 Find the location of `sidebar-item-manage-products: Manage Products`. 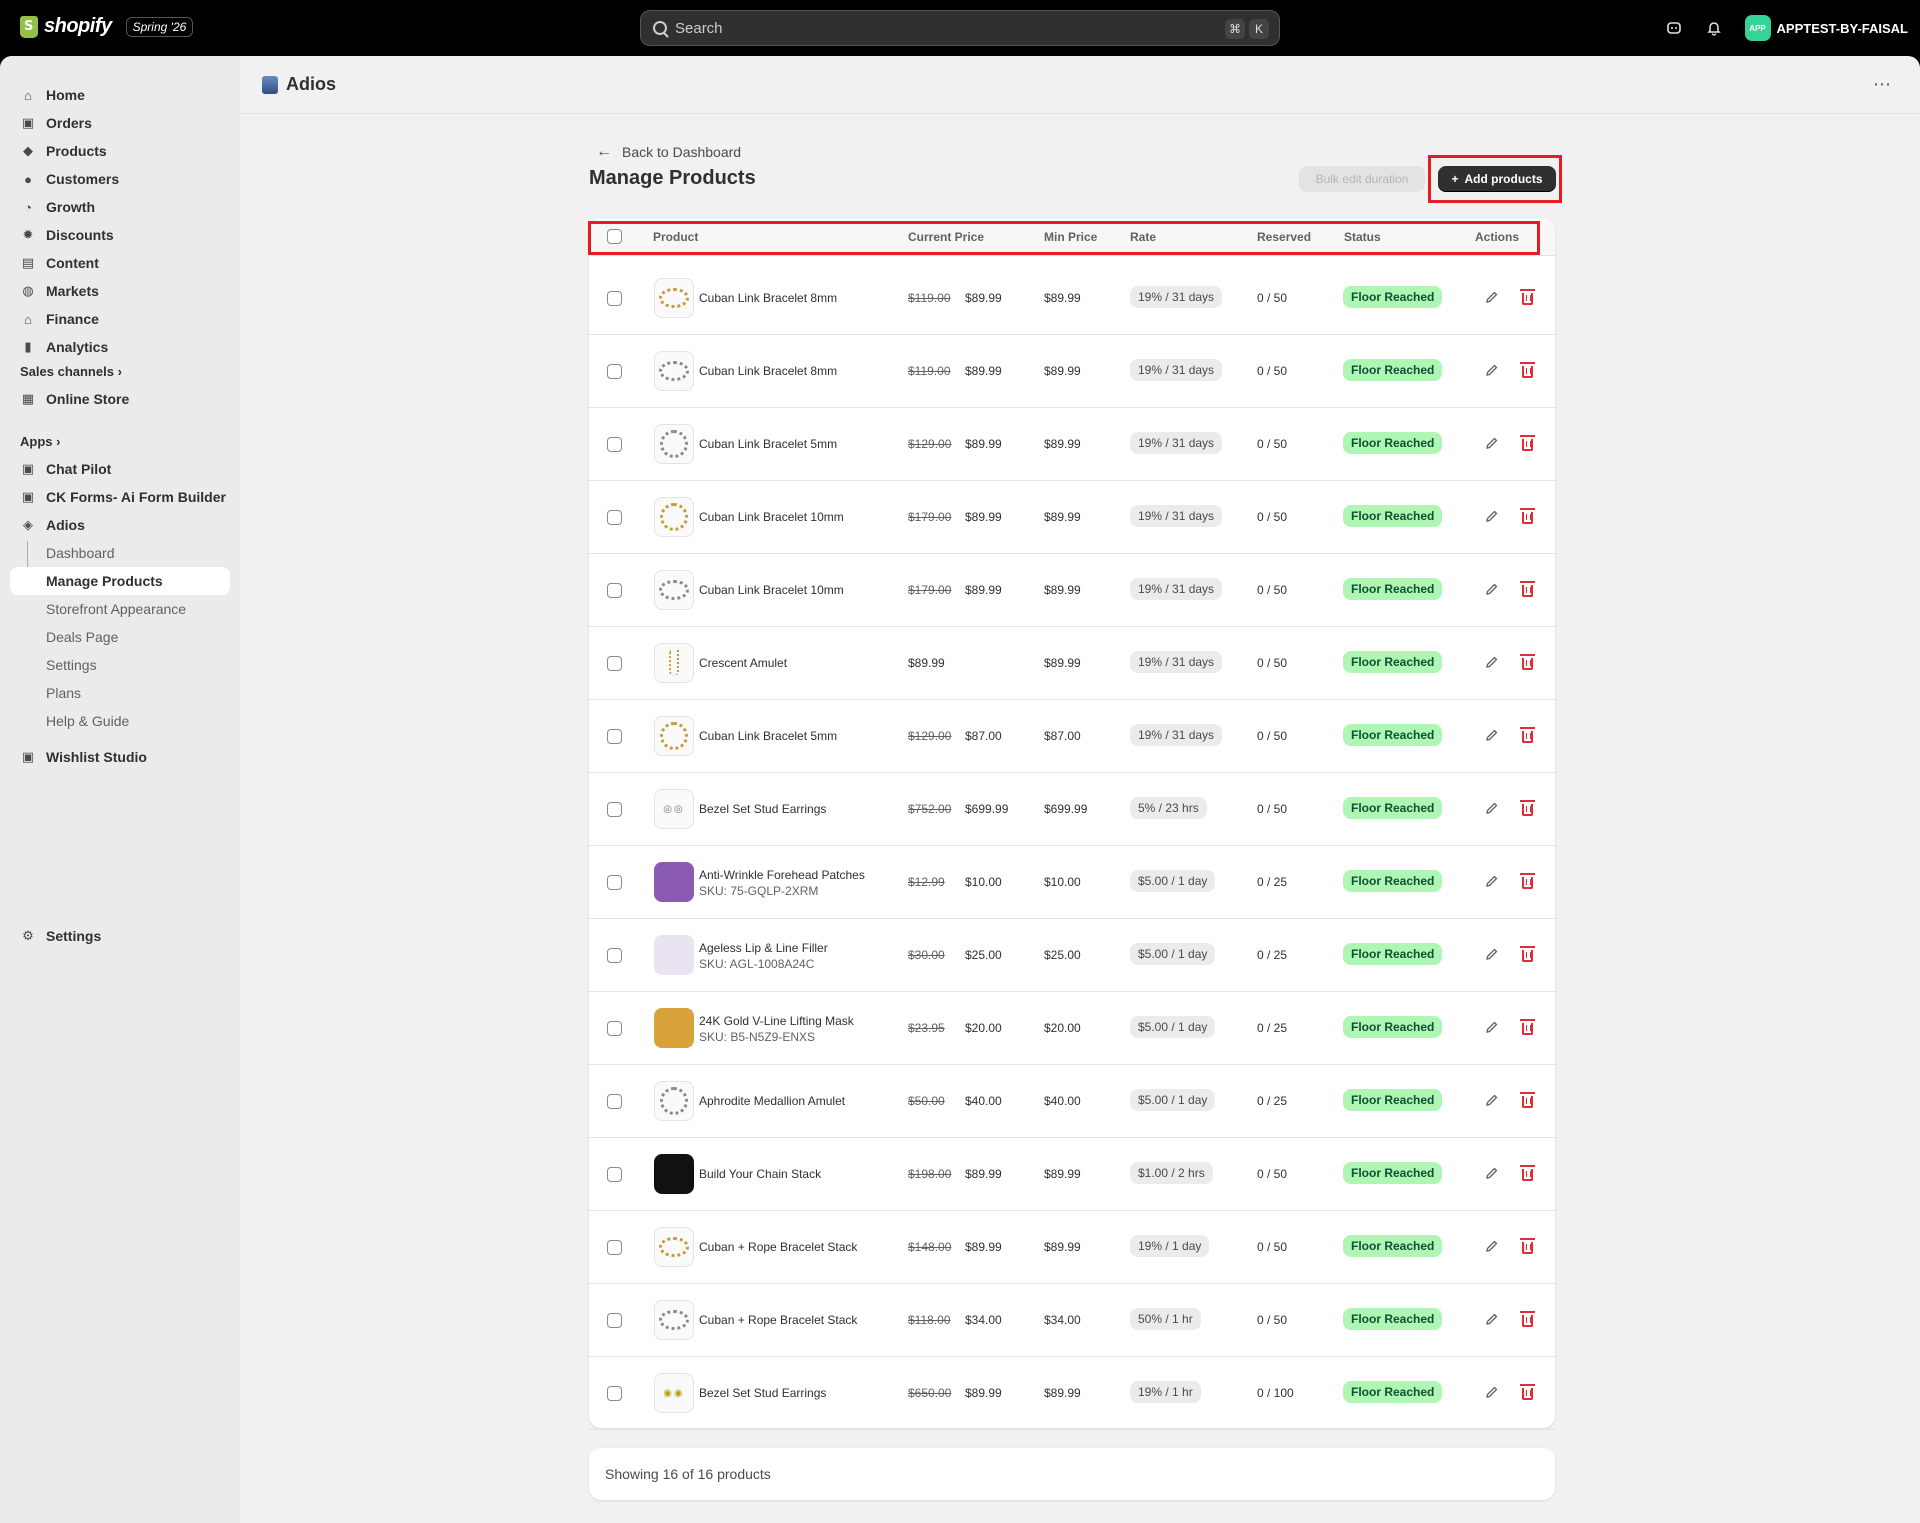

sidebar-item-manage-products: Manage Products is located at coordinates (120, 581).